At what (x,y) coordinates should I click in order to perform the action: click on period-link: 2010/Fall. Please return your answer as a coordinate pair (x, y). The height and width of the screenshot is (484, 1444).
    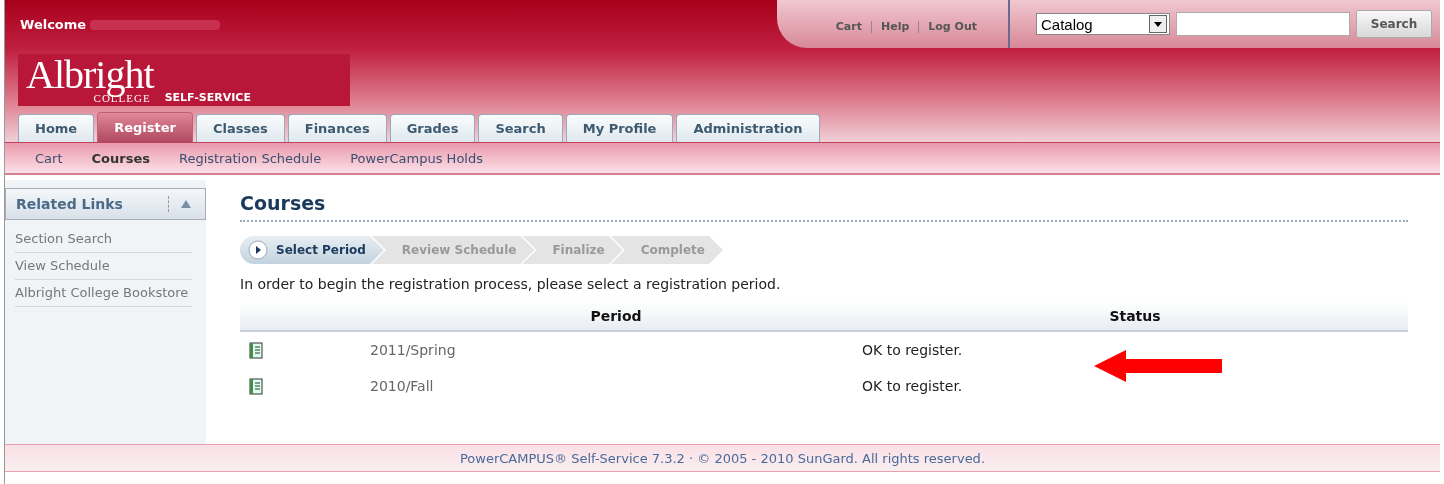
    Looking at the image, I should click on (616, 386).